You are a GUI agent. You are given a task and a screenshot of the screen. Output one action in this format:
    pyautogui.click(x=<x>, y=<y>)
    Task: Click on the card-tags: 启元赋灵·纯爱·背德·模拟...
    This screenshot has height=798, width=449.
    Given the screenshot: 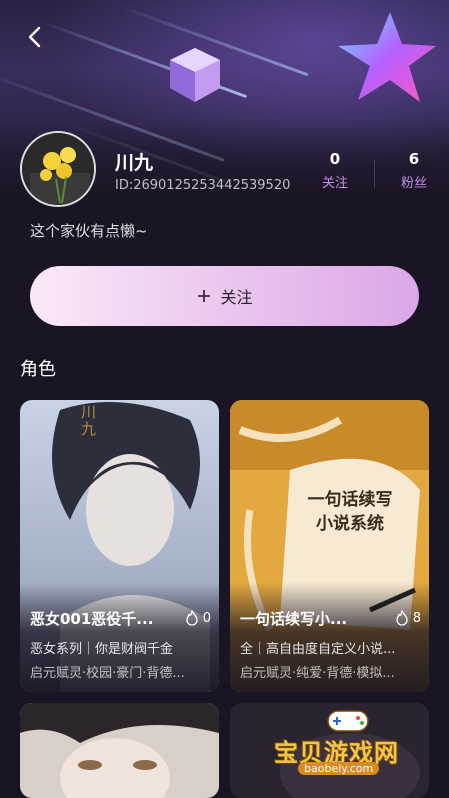 What is the action you would take?
    pyautogui.click(x=317, y=673)
    